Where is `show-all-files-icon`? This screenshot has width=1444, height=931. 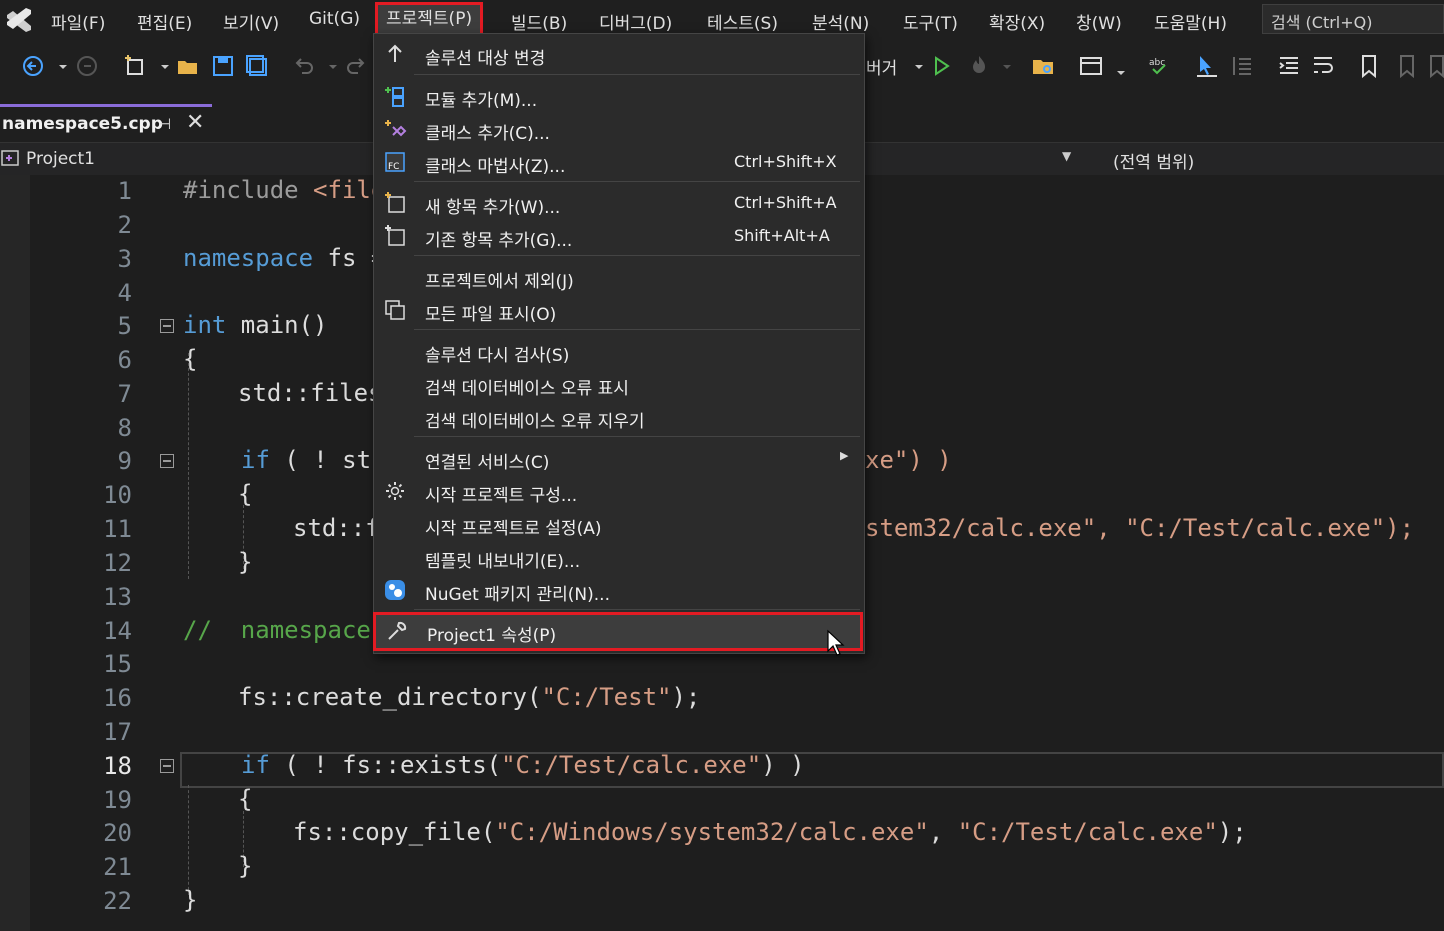
show-all-files-icon is located at coordinates (395, 310).